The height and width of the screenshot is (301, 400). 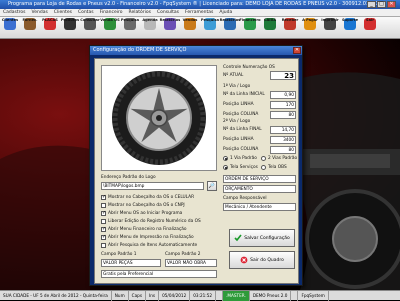 I want to click on toolbar-button: Suporte, so click(x=350, y=28).